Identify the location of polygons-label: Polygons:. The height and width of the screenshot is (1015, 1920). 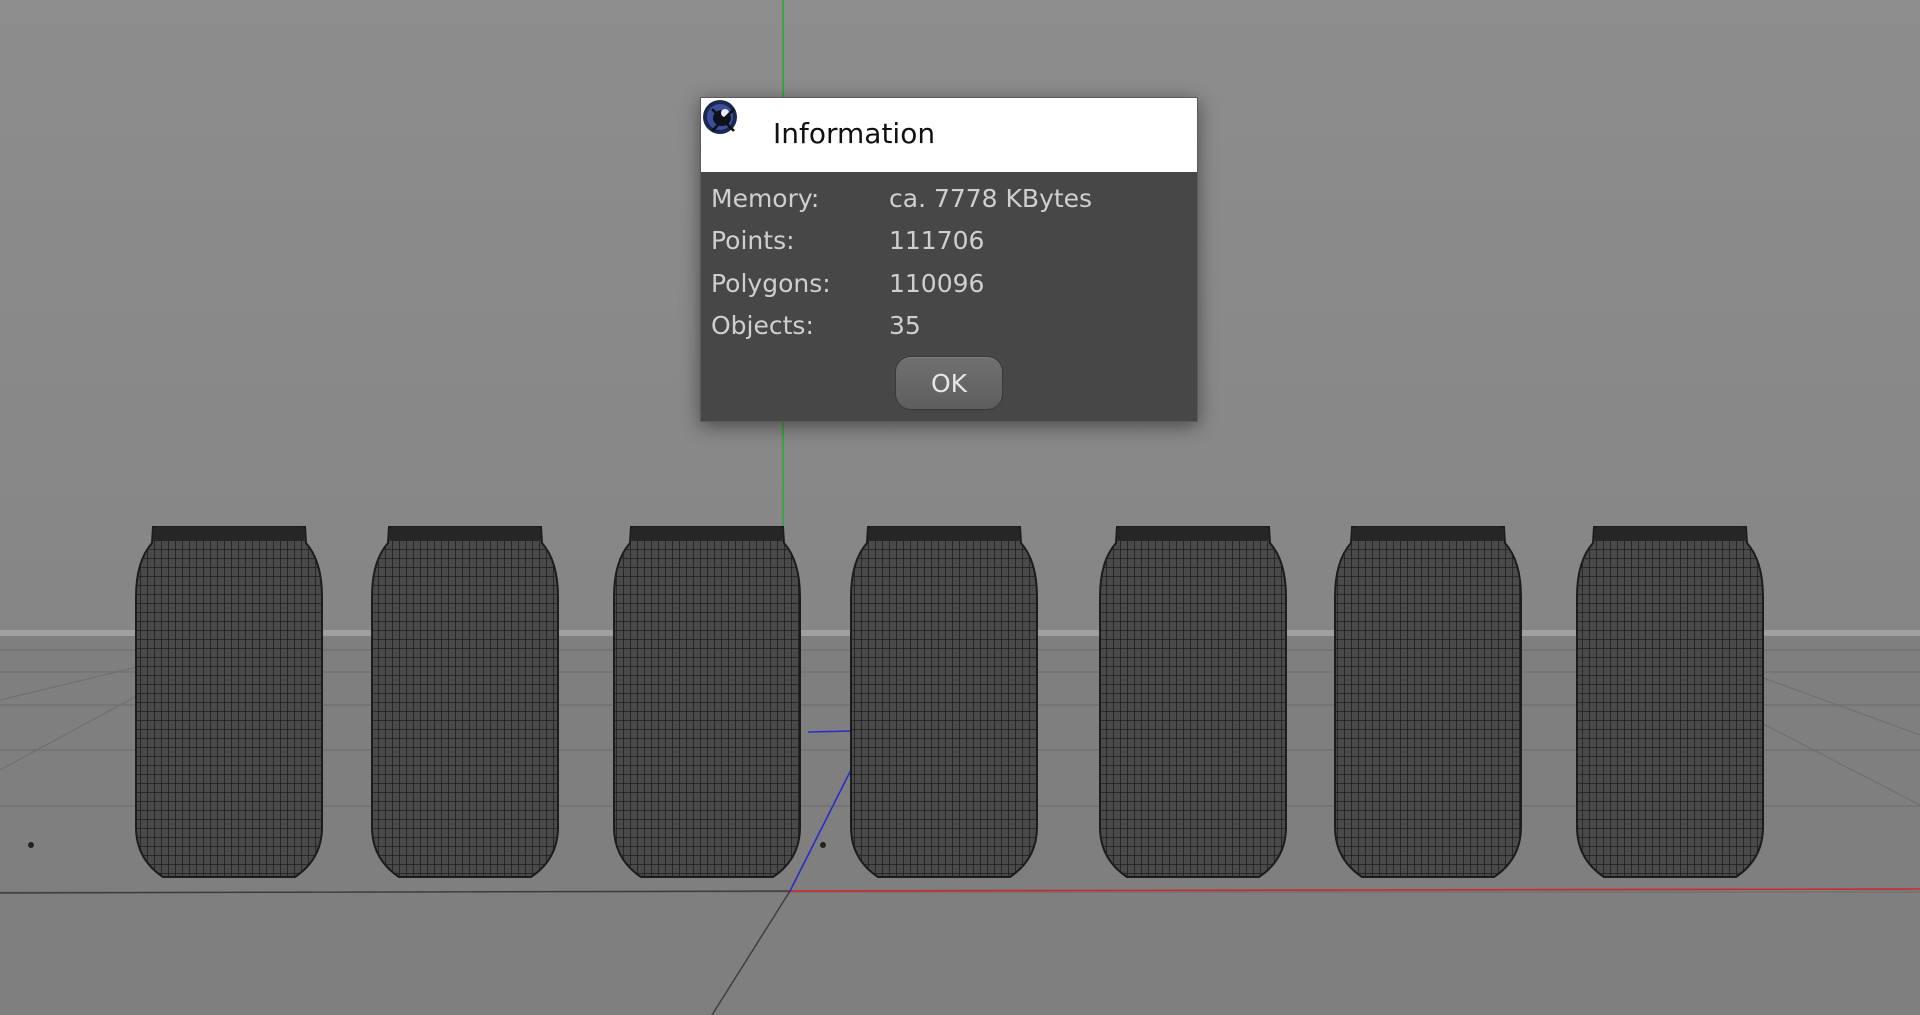
(771, 283).